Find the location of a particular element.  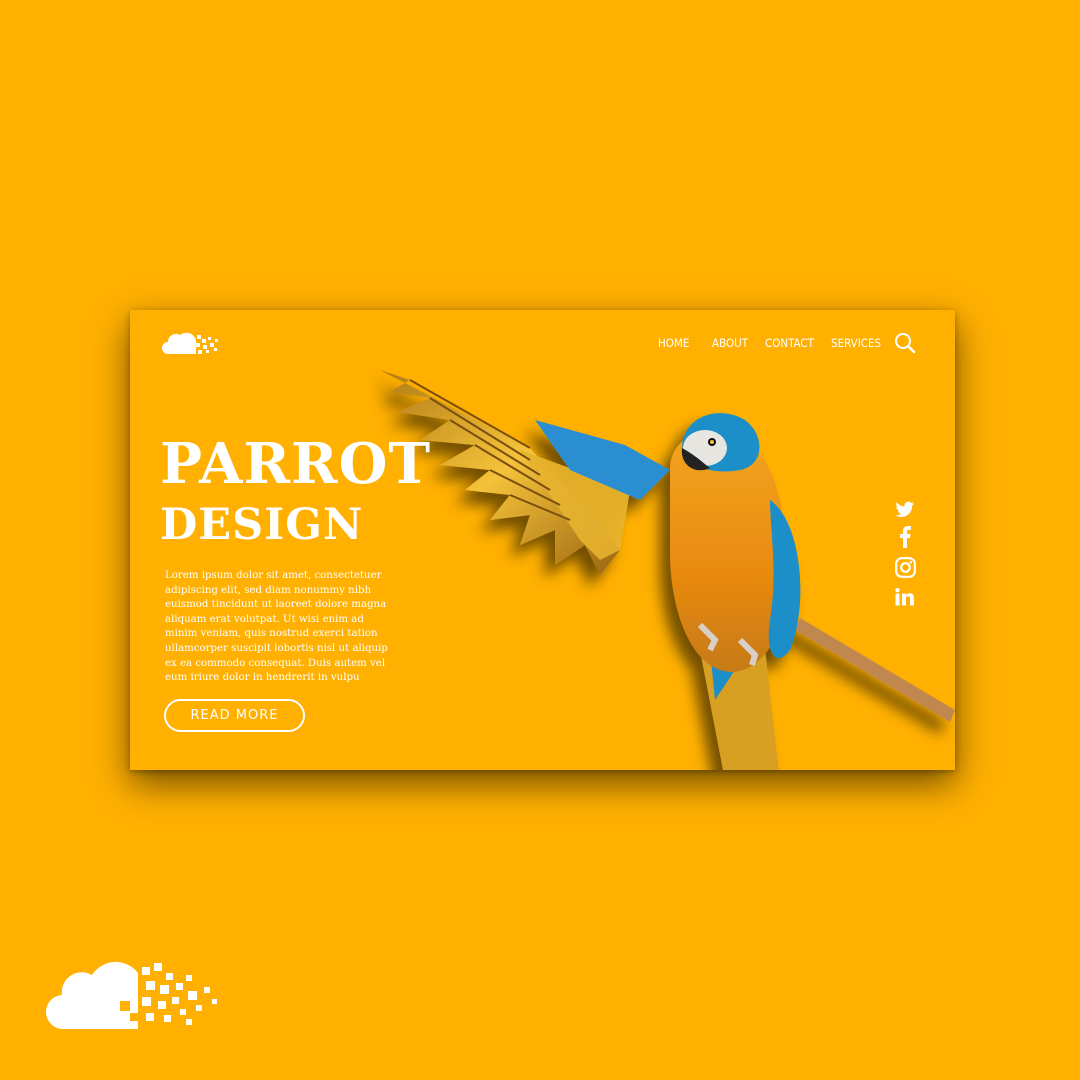

read-more-button: READ MORE is located at coordinates (234, 715).